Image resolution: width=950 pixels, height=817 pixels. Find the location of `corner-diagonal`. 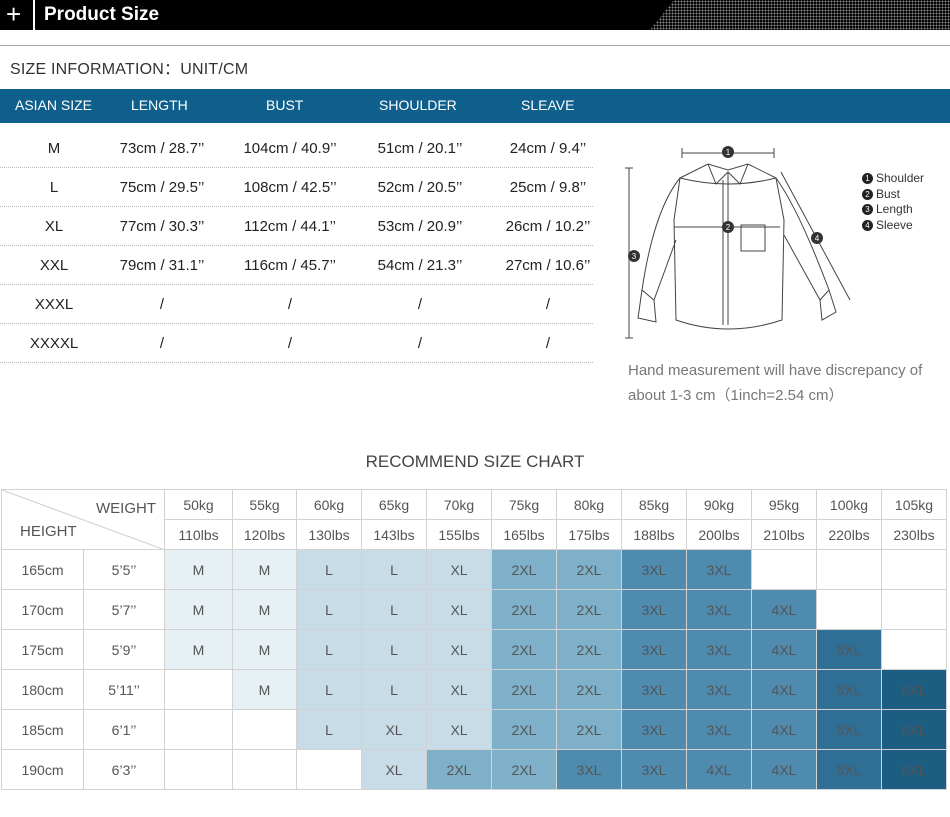

corner-diagonal is located at coordinates (82, 519).